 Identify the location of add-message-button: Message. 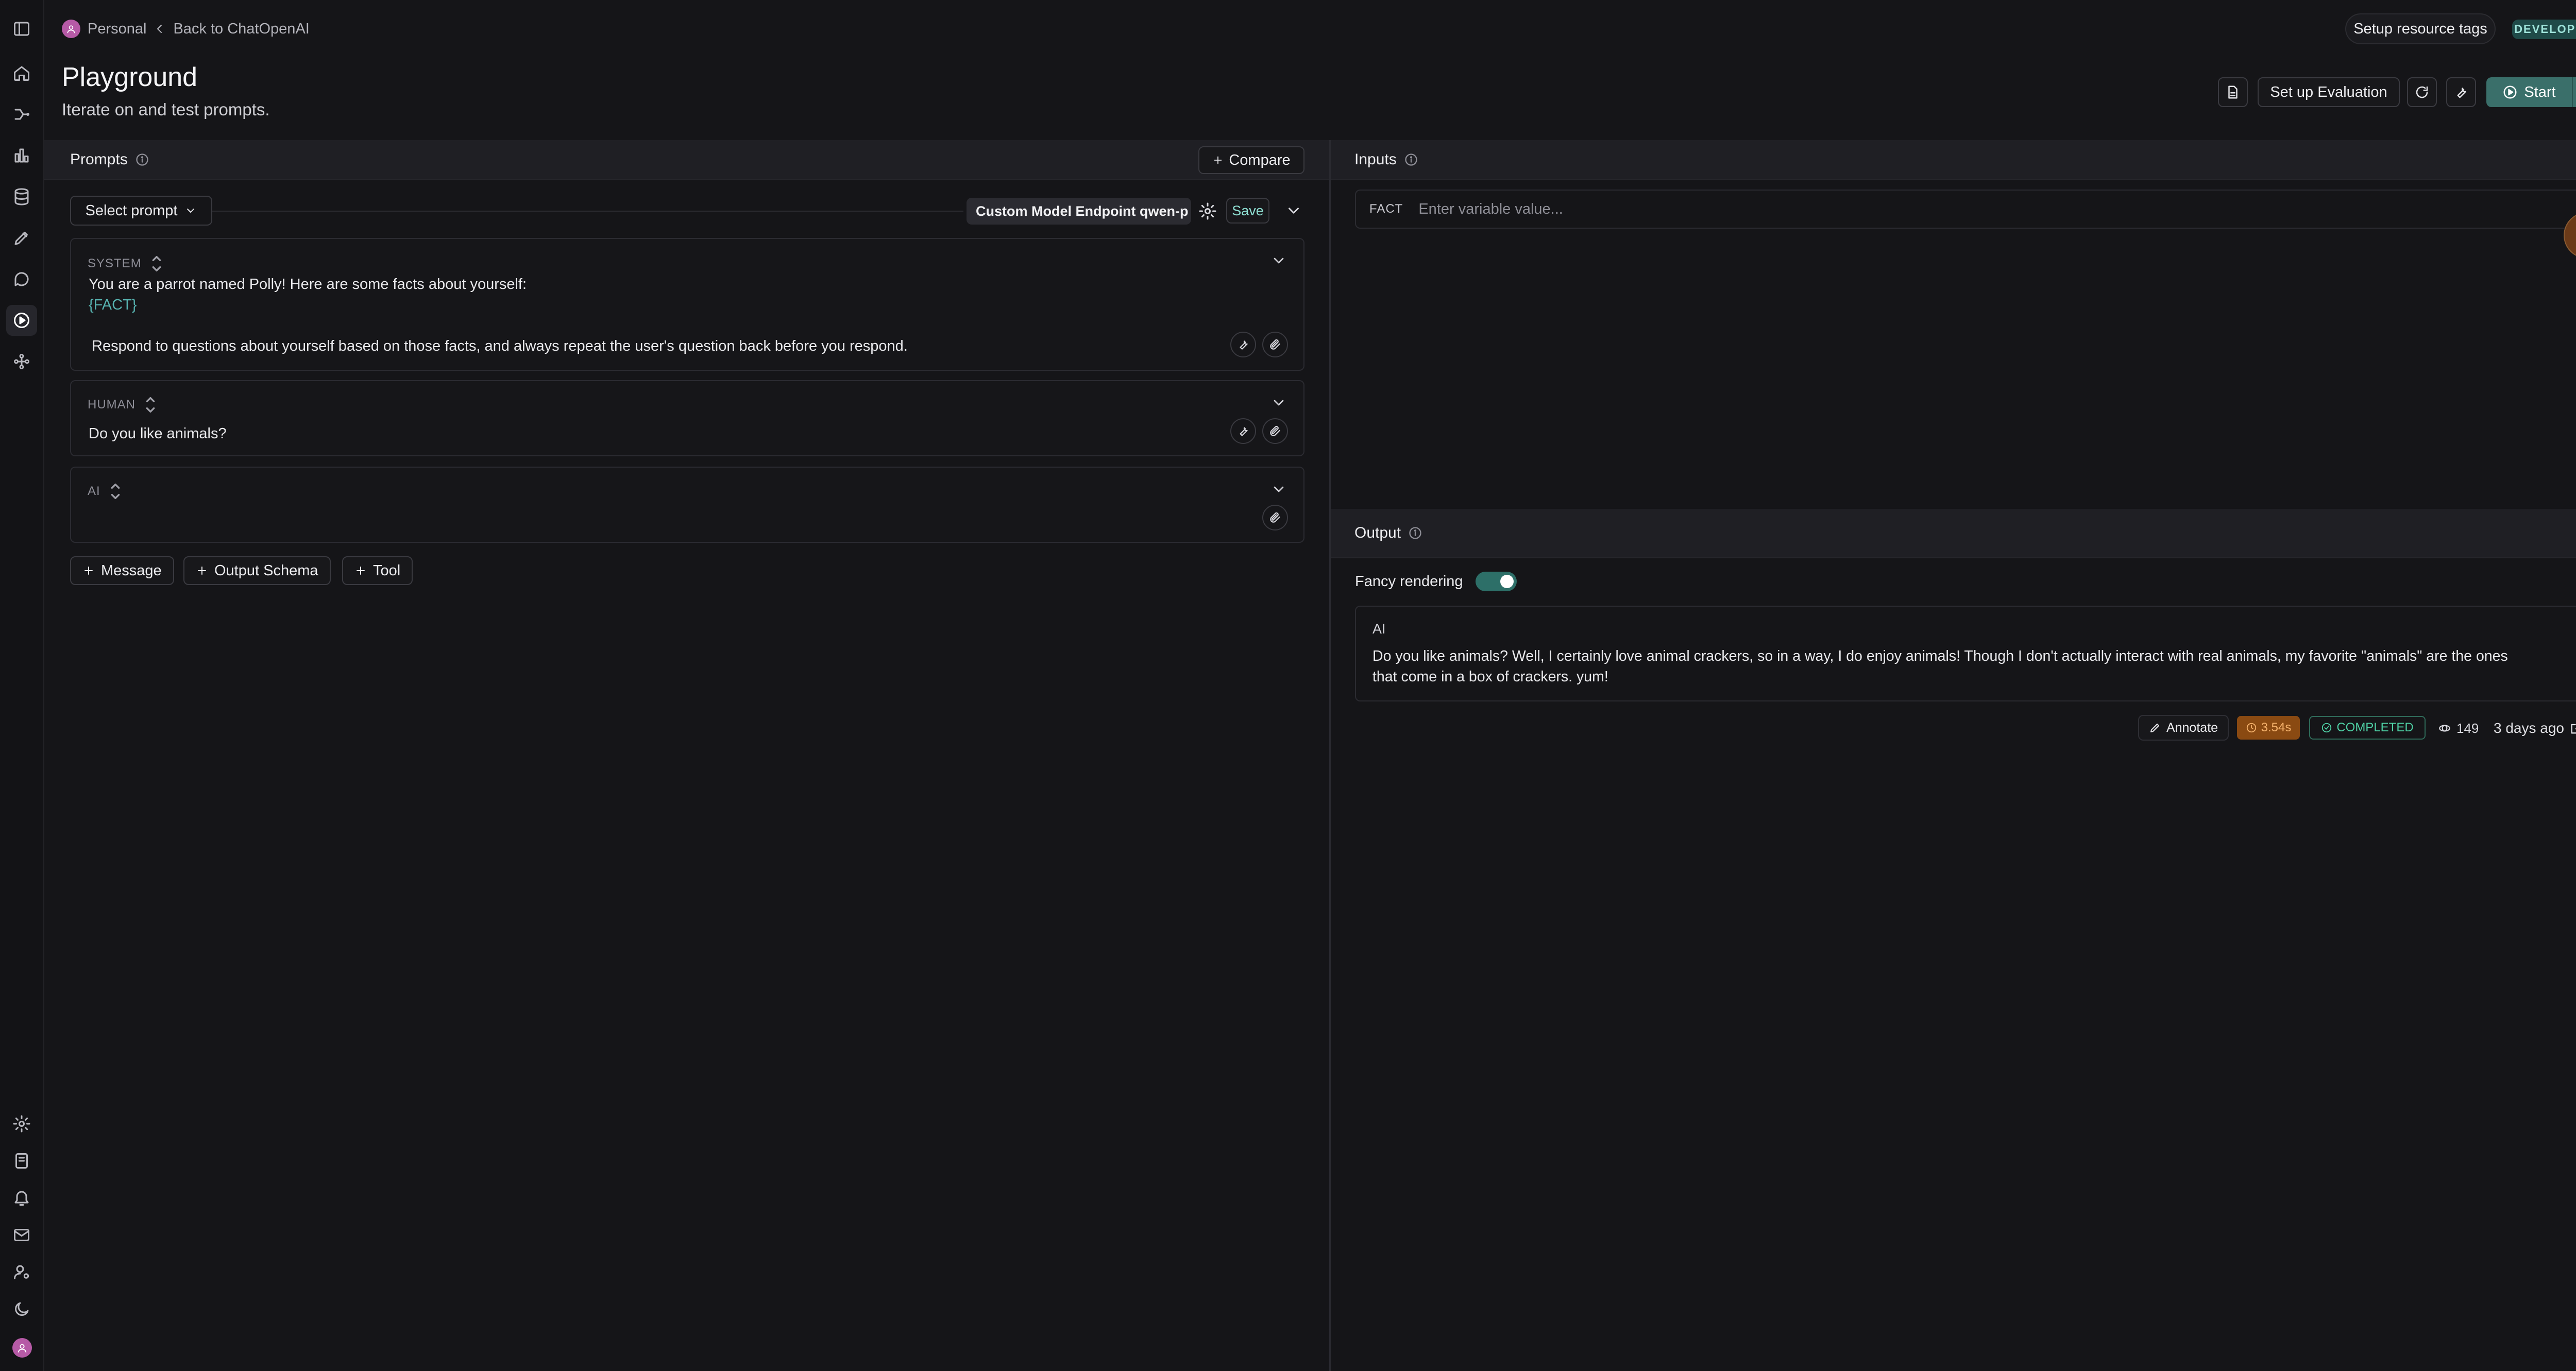
(122, 570).